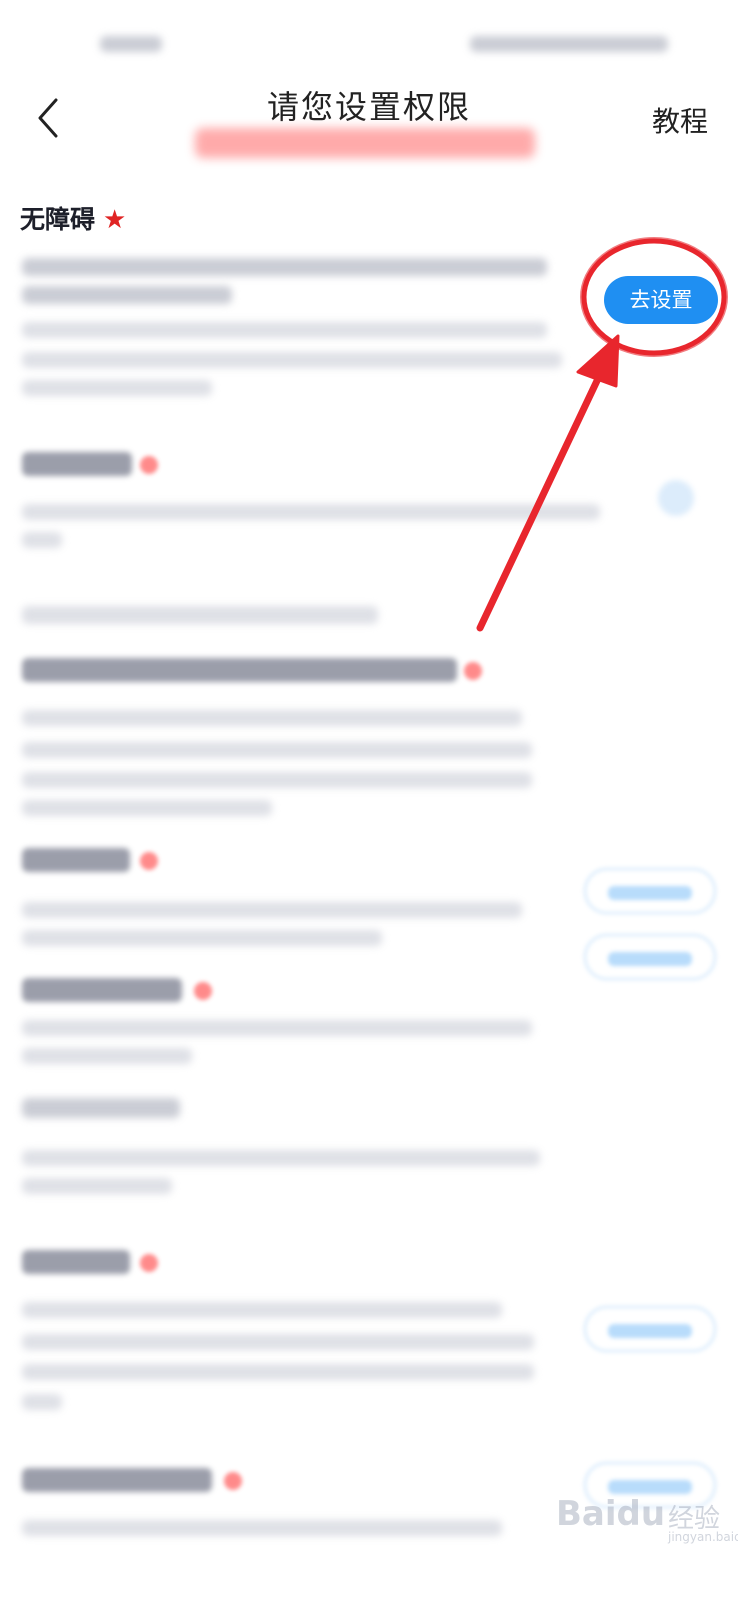 This screenshot has width=738, height=1600. Describe the element at coordinates (598, 361) in the screenshot. I see `annotation-arrow-head` at that location.